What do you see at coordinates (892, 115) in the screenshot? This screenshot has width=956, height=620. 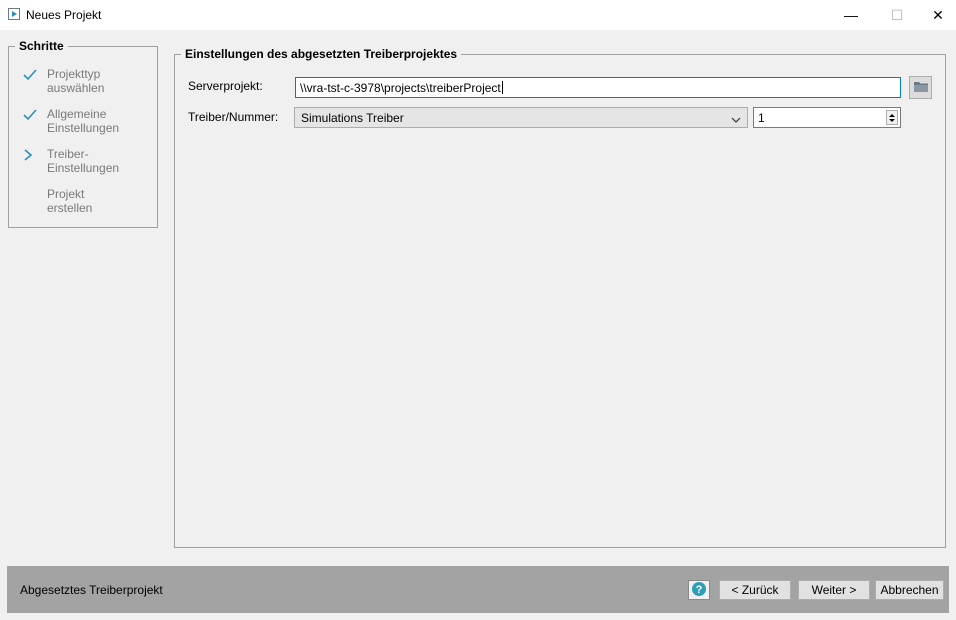 I see `stepper-up-icon` at bounding box center [892, 115].